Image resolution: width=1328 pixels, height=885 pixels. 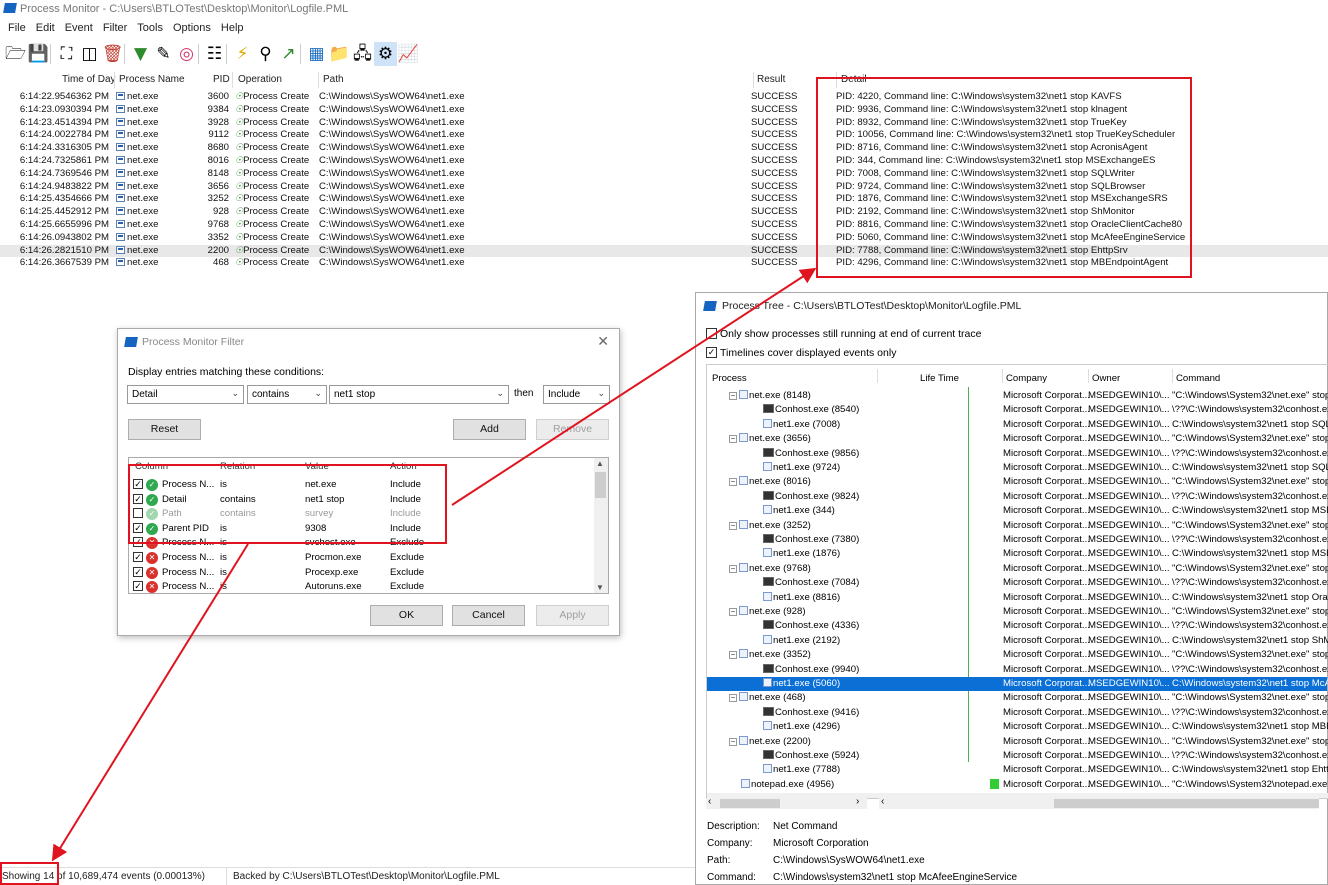 I want to click on col-header-path: Path, so click(x=333, y=80).